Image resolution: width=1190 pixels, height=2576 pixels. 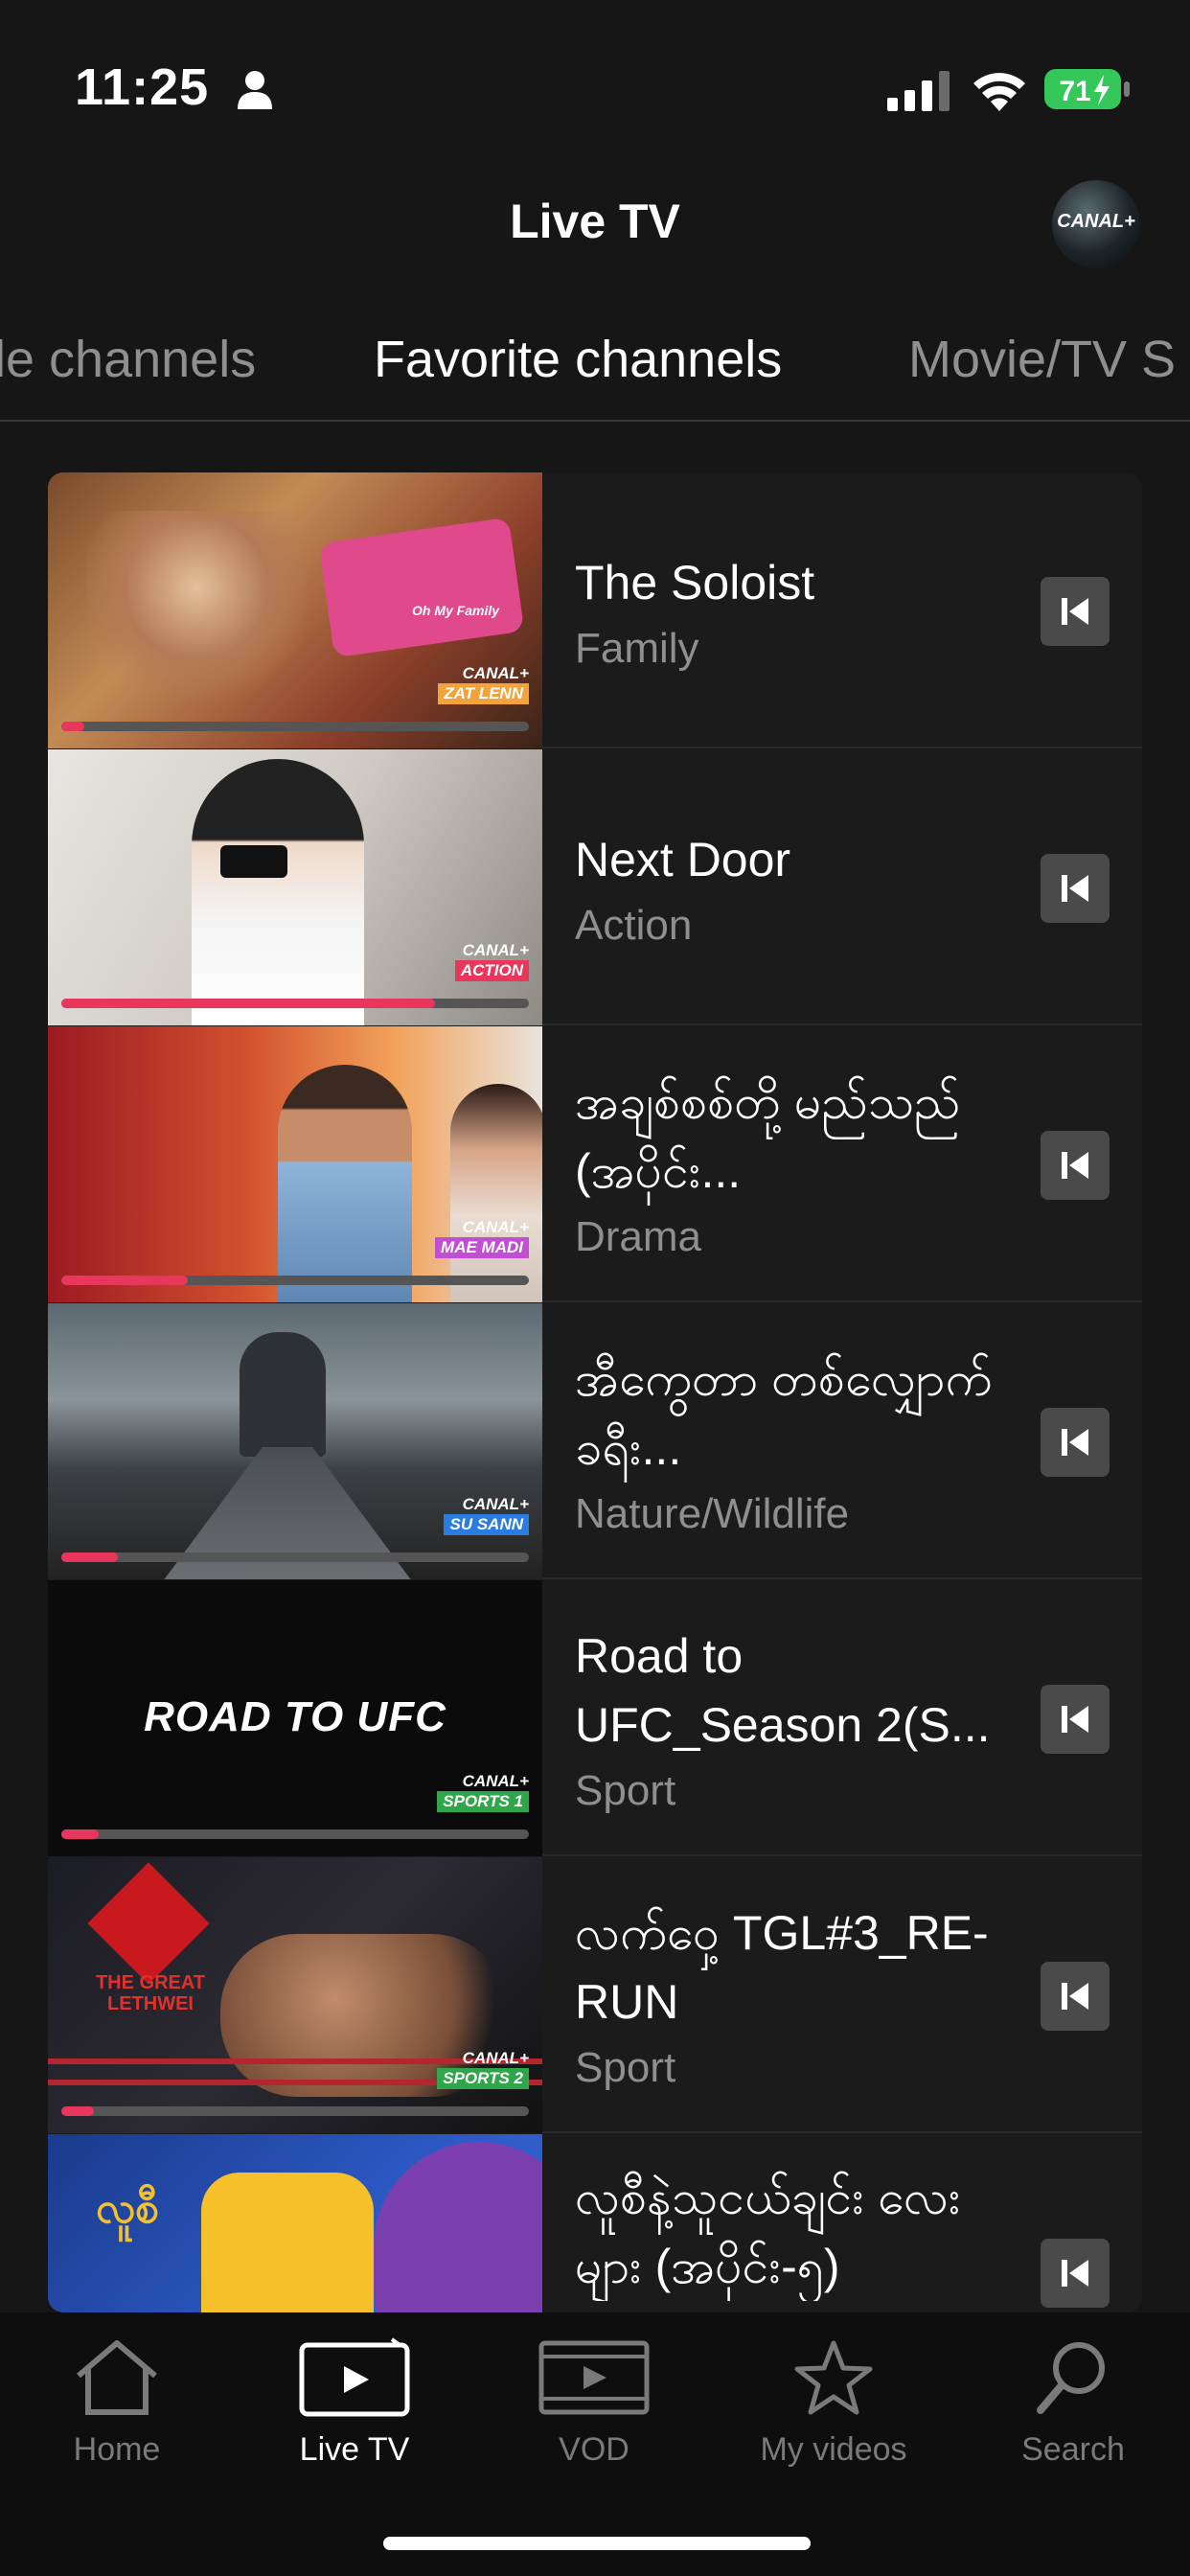 What do you see at coordinates (713, 1513) in the screenshot?
I see `channel-genre: Nature/Wildlife` at bounding box center [713, 1513].